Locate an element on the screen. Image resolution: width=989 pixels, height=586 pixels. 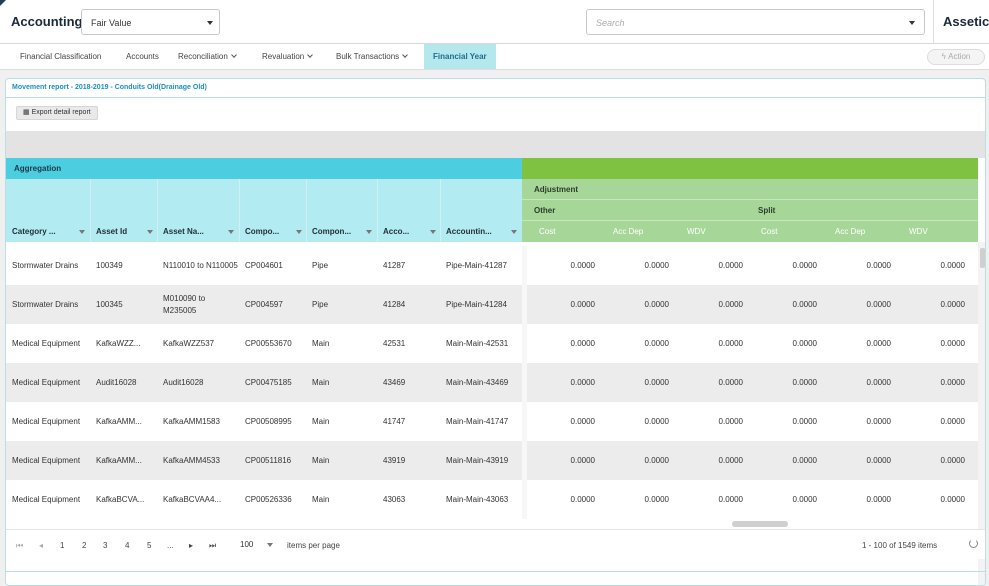
tab-financial-classification: Financial Classification is located at coordinates (60, 56).